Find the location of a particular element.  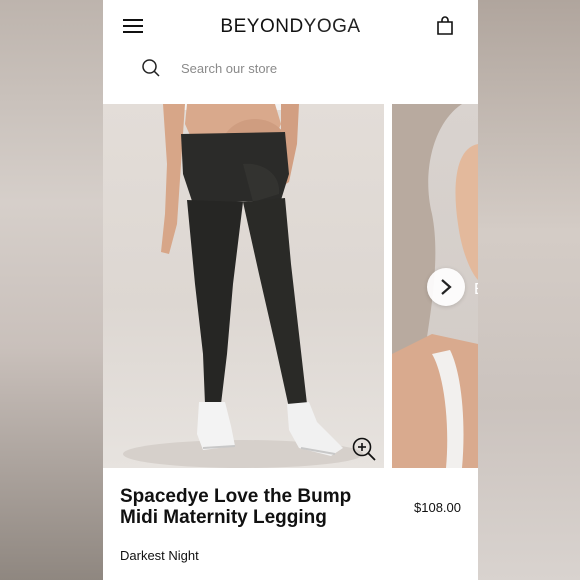

search-icon is located at coordinates (151, 68).